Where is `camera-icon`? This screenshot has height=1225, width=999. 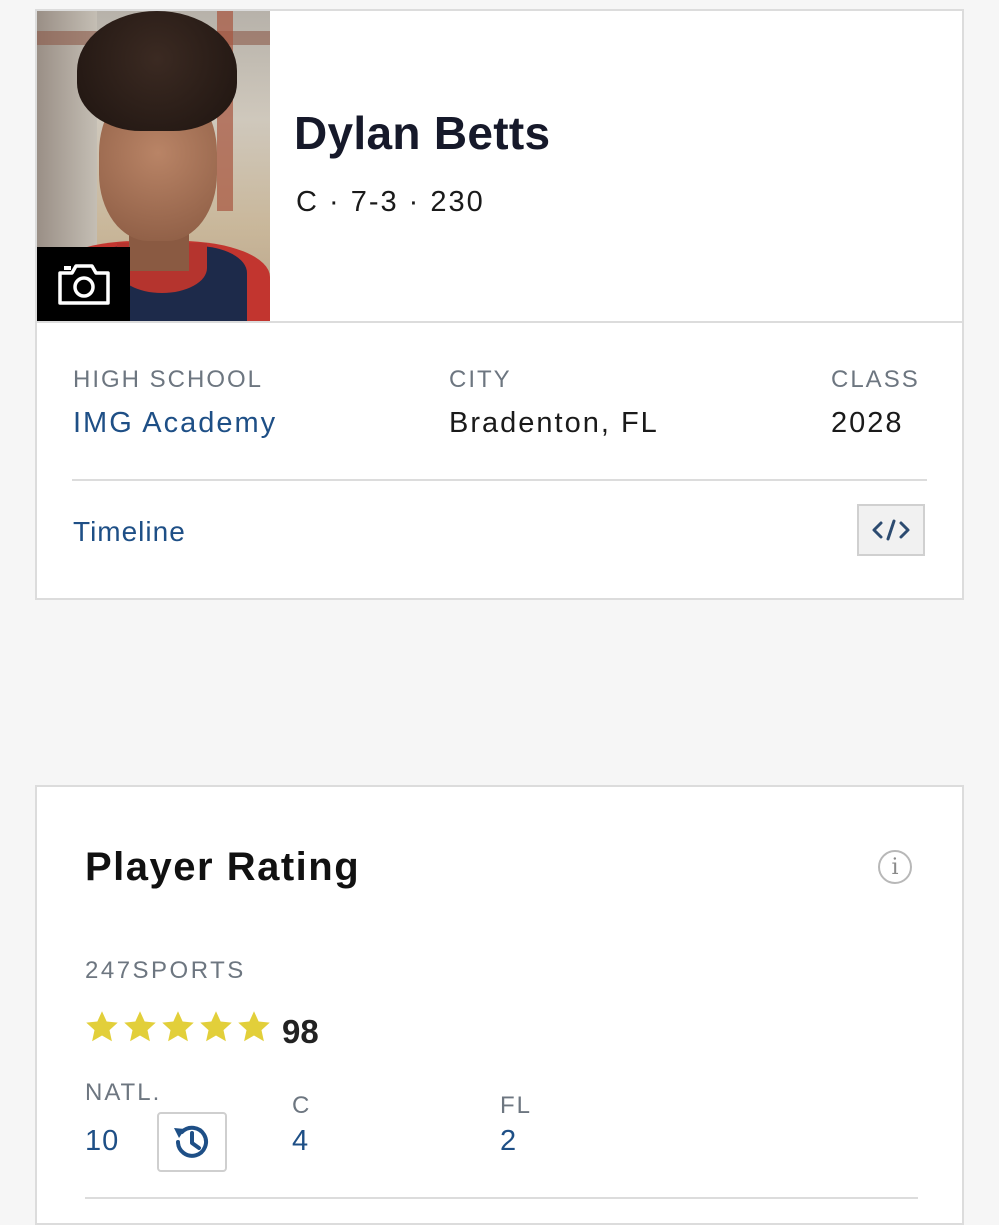
camera-icon is located at coordinates (83, 284).